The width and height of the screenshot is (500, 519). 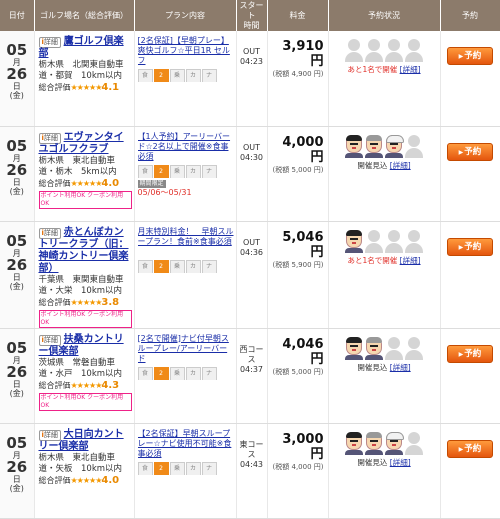 I want to click on header-course: ゴルフ場名（総合評価）, so click(x=84, y=15).